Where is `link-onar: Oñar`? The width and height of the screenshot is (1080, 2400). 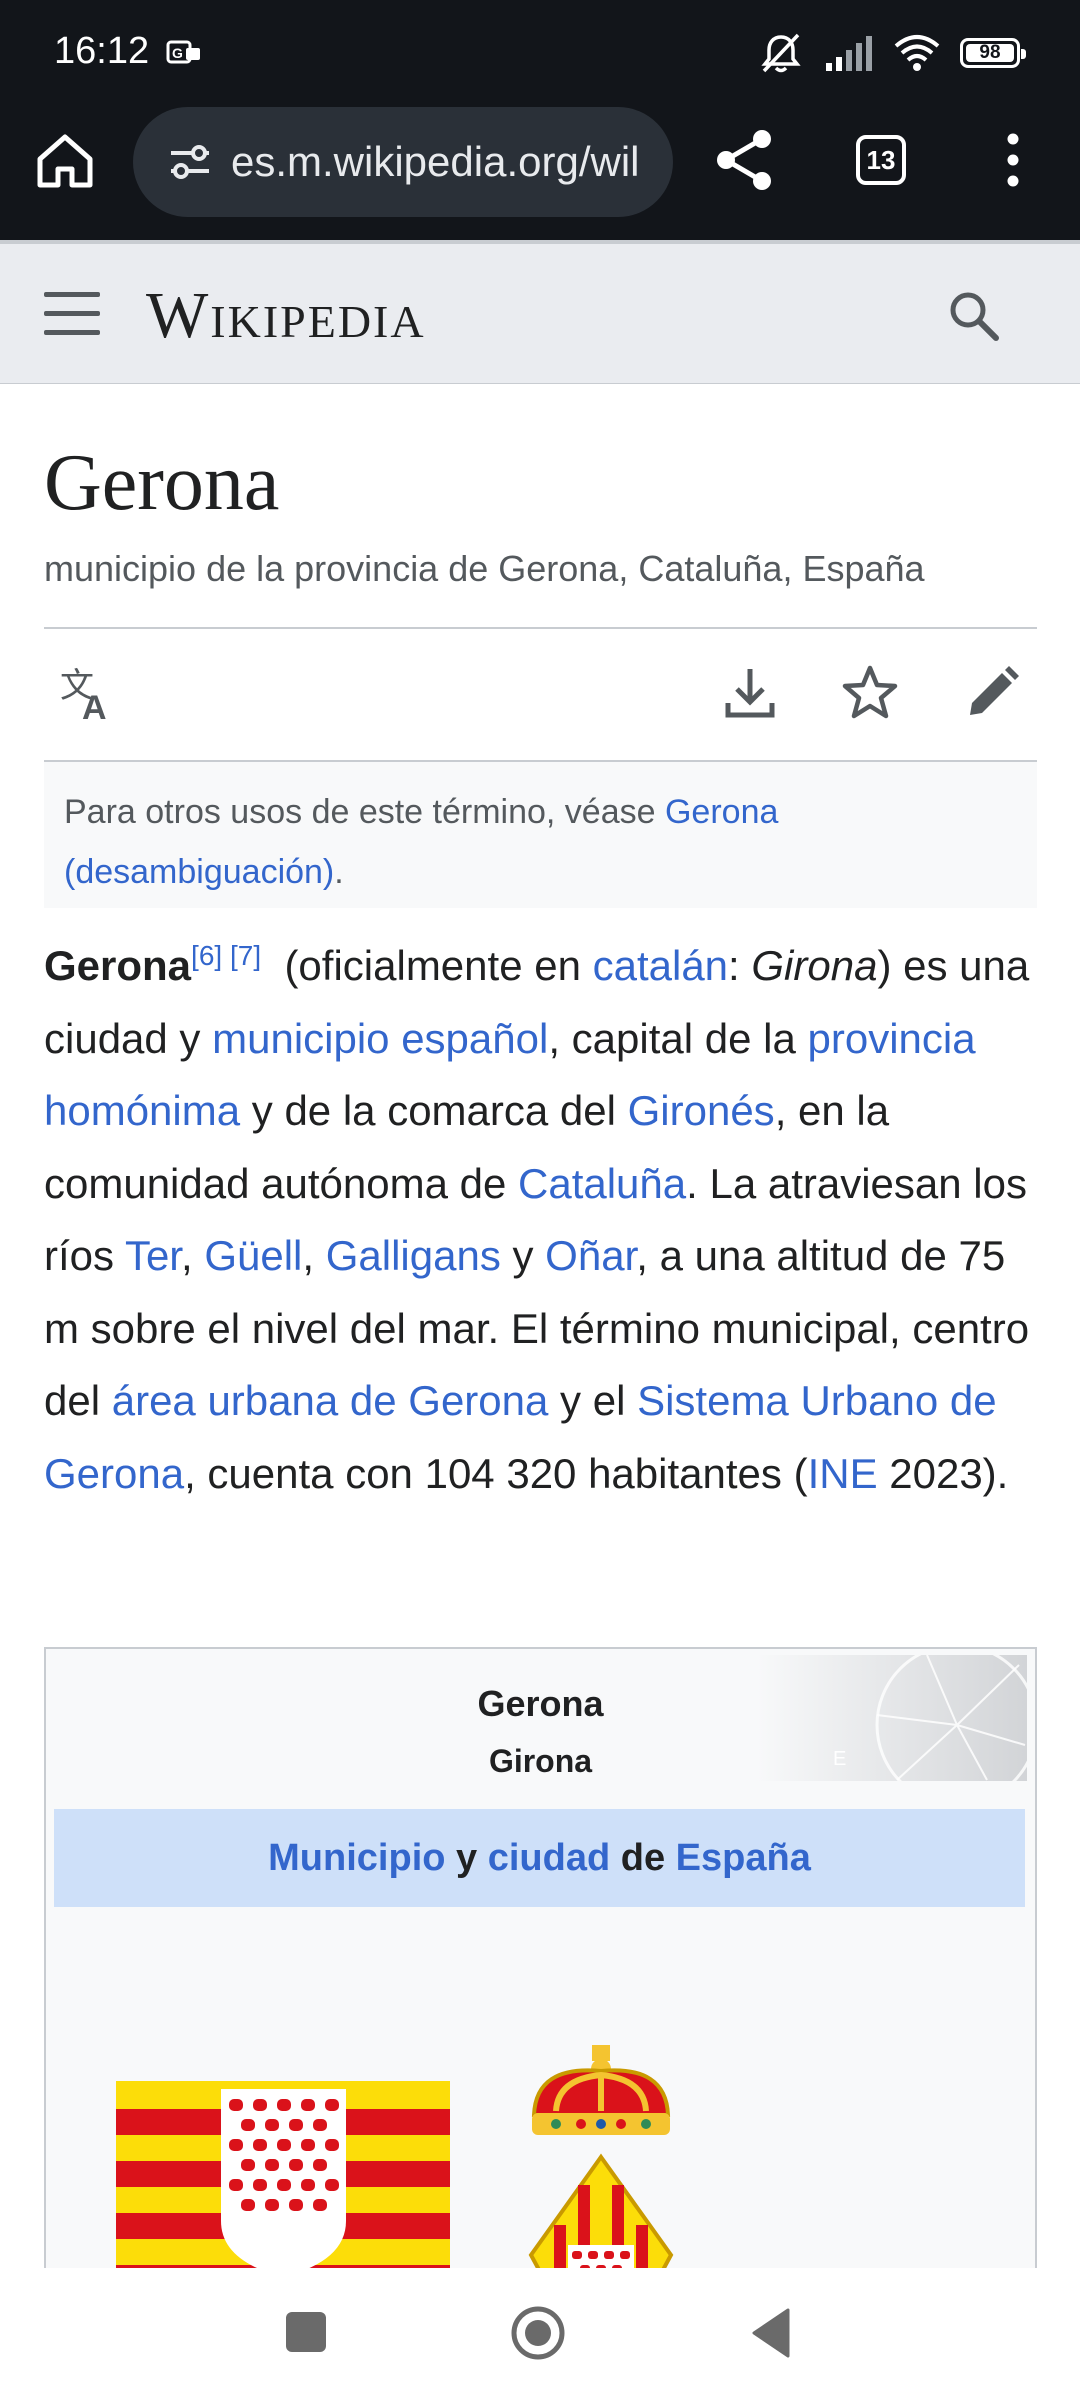 link-onar: Oñar is located at coordinates (590, 1255).